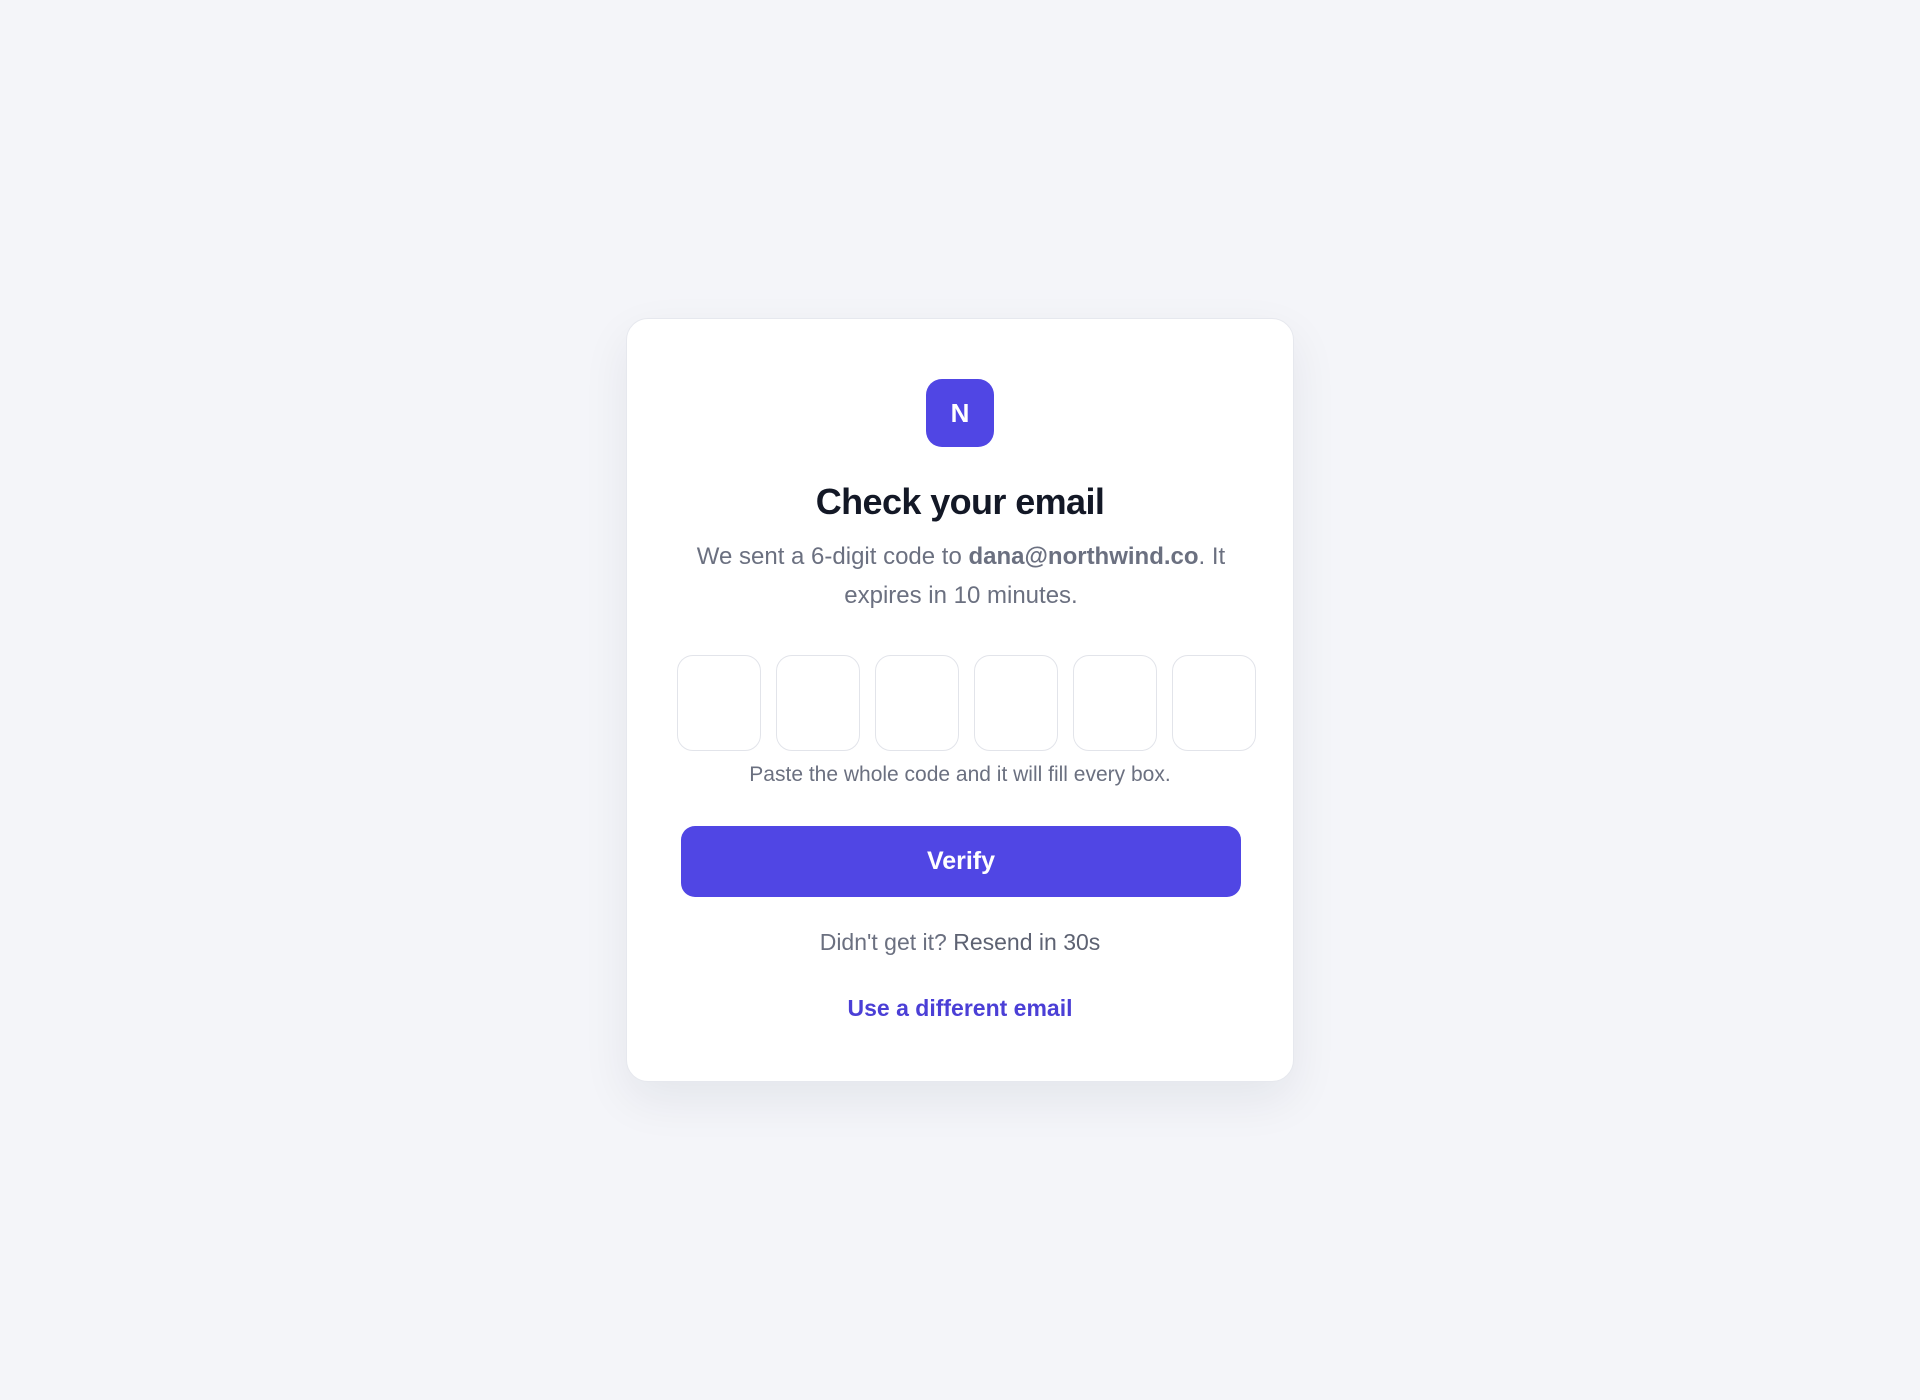  I want to click on resend-row: Didn't get it? Resend in 30s, so click(960, 942).